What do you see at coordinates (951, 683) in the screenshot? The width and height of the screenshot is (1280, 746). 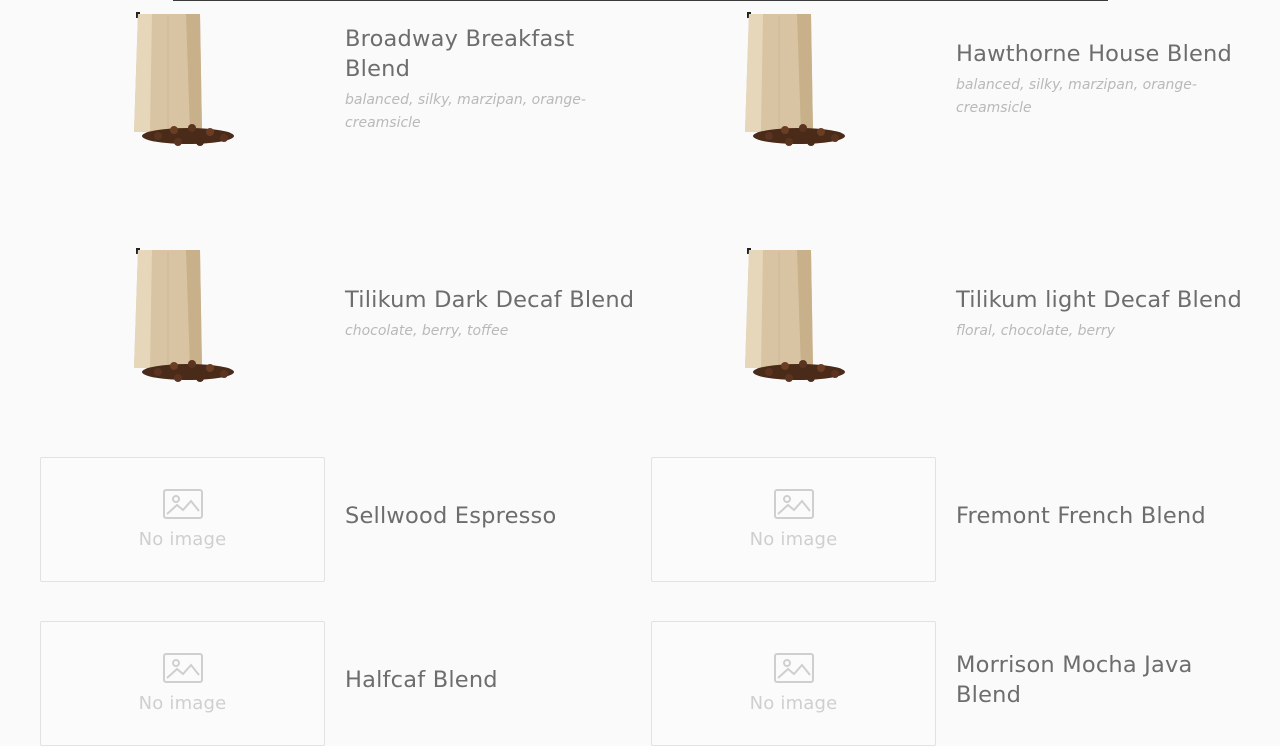 I see `product-card: No image Morrison Mocha Java Blend` at bounding box center [951, 683].